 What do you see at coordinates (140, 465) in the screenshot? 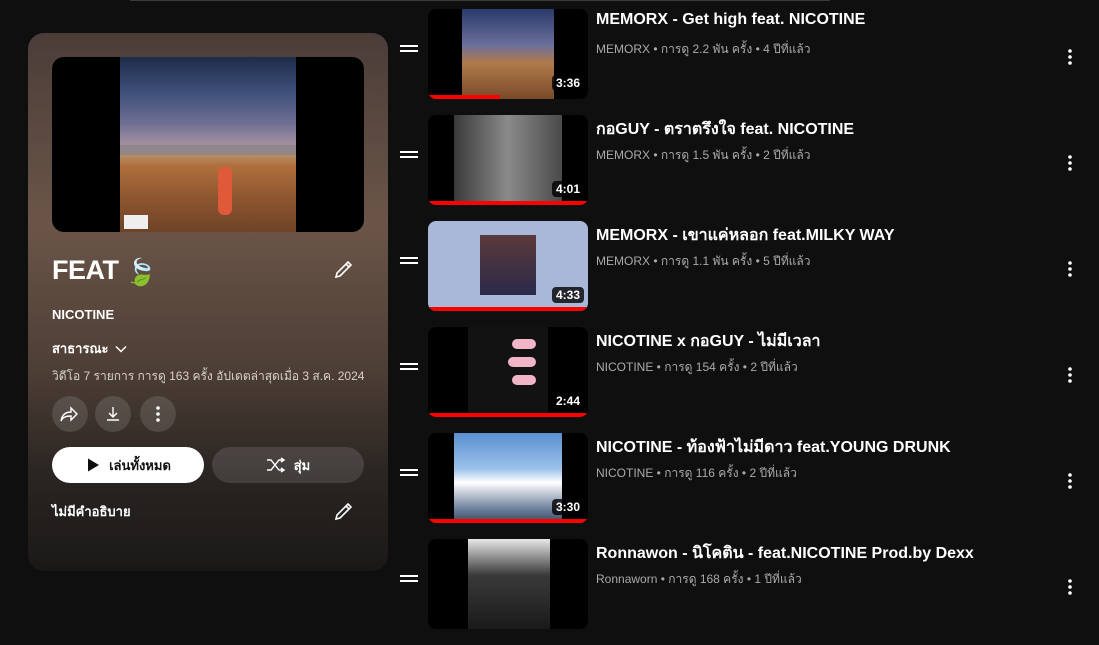
I see `play-all-label: เล่นทั้งหมด` at bounding box center [140, 465].